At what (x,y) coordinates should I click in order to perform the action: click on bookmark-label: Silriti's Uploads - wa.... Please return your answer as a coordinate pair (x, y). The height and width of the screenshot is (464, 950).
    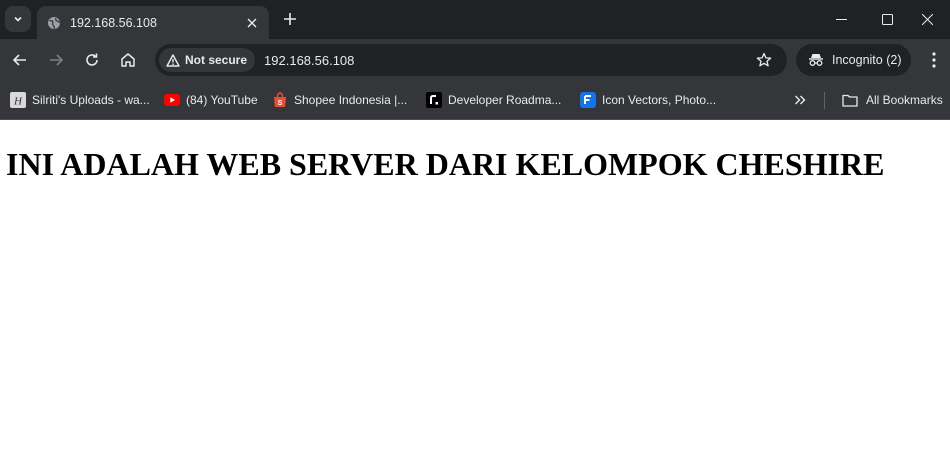
    Looking at the image, I should click on (91, 100).